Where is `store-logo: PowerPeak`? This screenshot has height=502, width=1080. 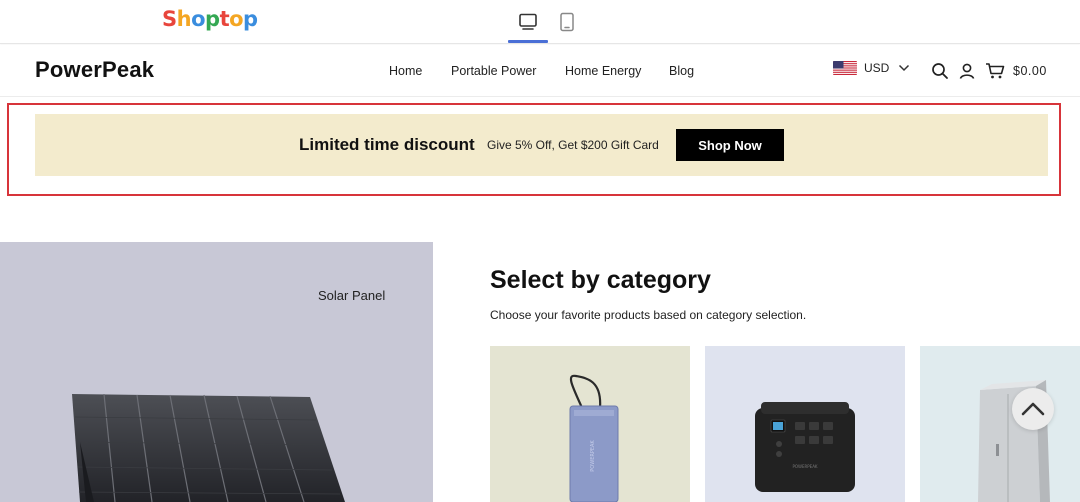 store-logo: PowerPeak is located at coordinates (94, 70).